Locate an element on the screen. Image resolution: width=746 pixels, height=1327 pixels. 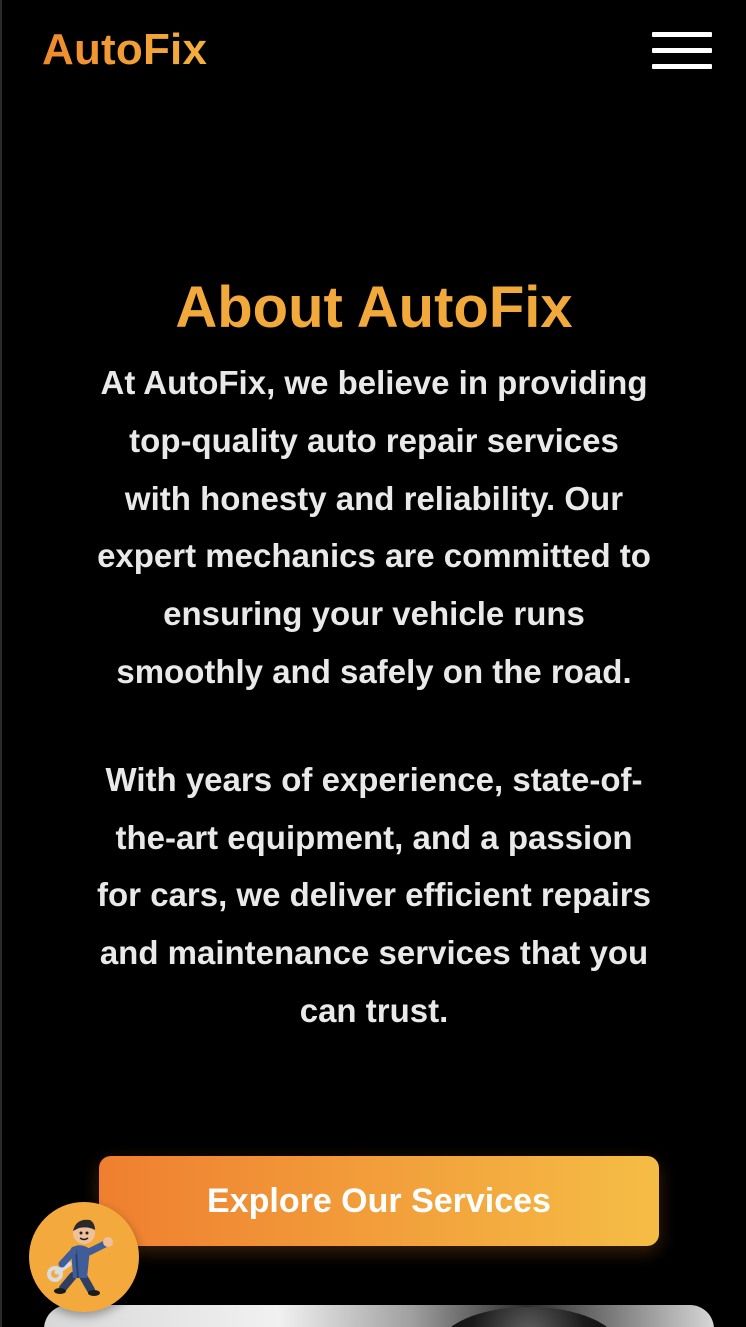
site-header: AutoFix is located at coordinates (374, 52).